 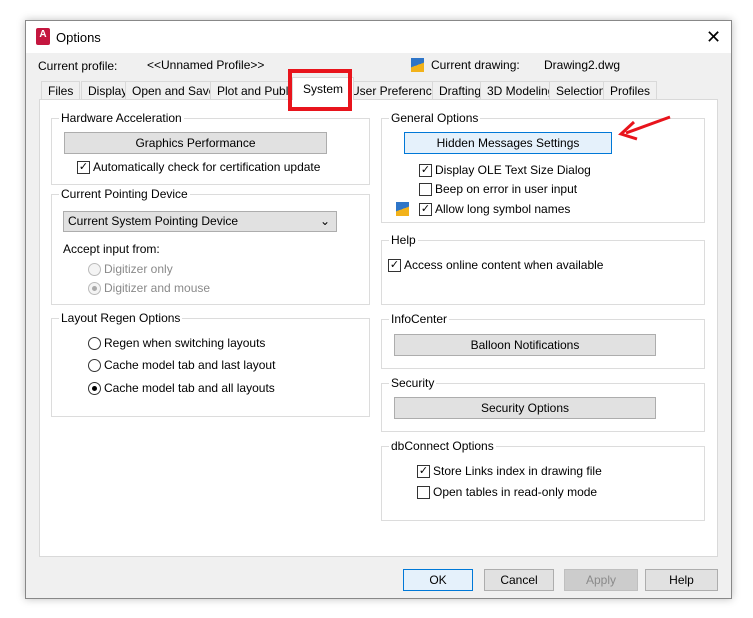 What do you see at coordinates (94, 365) in the screenshot?
I see `cache-last-layout-radio` at bounding box center [94, 365].